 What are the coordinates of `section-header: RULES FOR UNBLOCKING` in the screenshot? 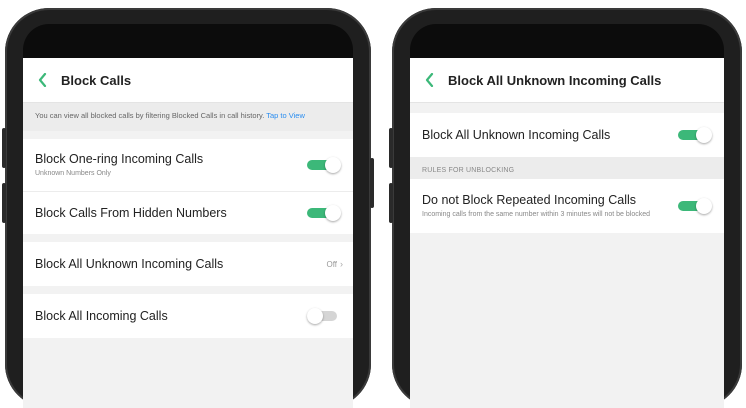 It's located at (567, 168).